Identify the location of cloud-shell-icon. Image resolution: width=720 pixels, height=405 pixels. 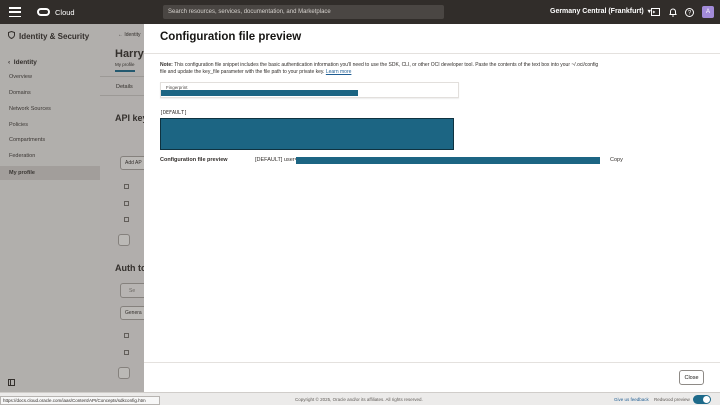
(655, 12).